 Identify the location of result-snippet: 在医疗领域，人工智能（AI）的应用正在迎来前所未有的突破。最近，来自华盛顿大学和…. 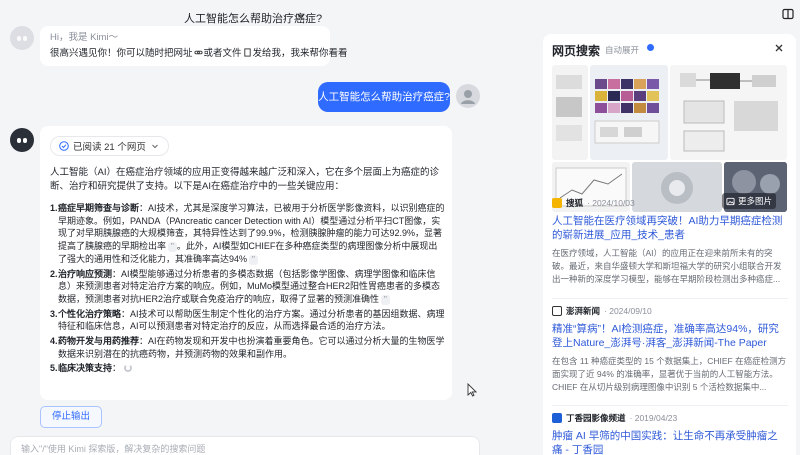
(667, 266).